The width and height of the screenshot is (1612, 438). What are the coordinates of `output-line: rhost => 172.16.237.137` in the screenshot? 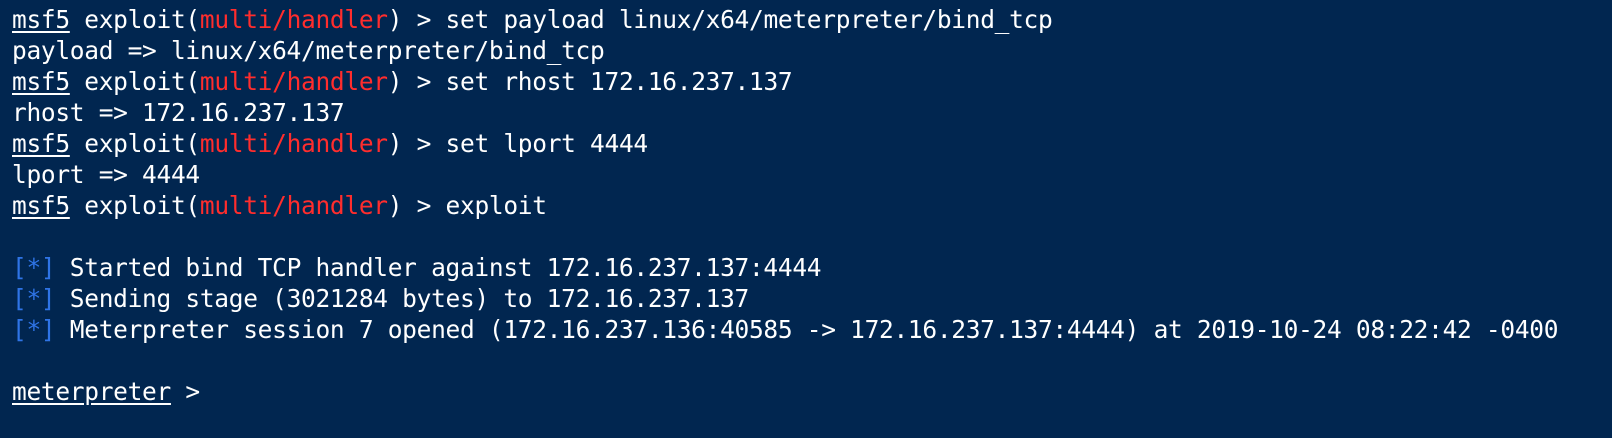 It's located at (812, 112).